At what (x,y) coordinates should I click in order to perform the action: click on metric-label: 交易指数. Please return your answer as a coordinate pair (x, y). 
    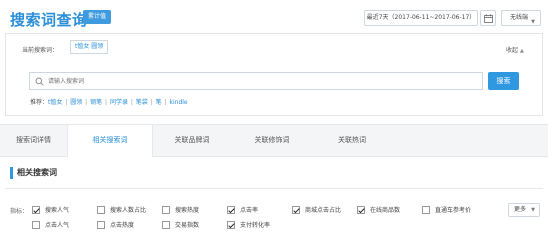
    Looking at the image, I should click on (187, 225).